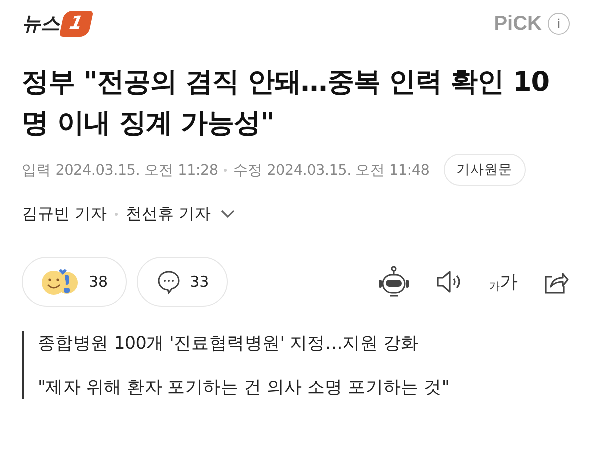 This screenshot has width=600, height=473. I want to click on reaction-button: 38, so click(75, 282).